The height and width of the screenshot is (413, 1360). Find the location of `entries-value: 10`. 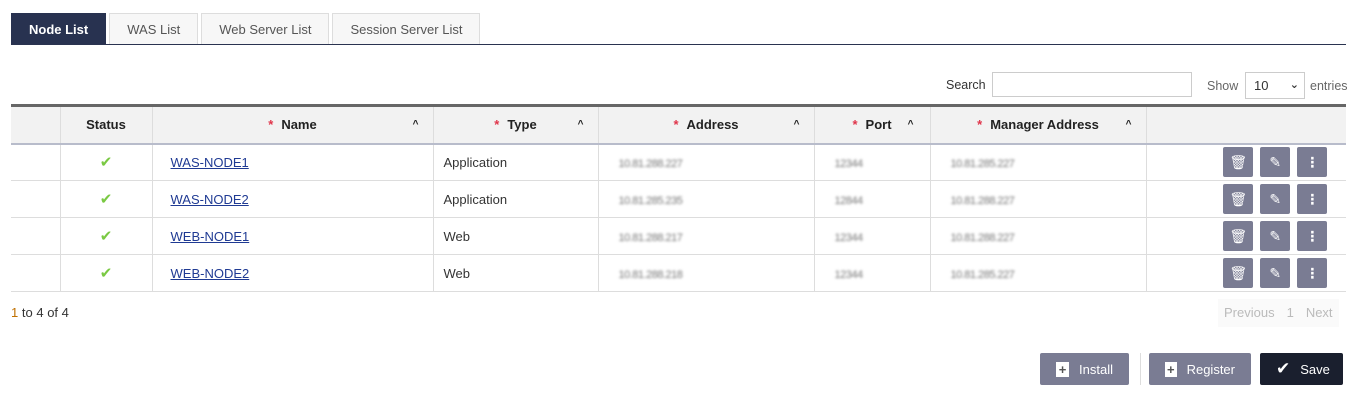

entries-value: 10 is located at coordinates (1261, 85).